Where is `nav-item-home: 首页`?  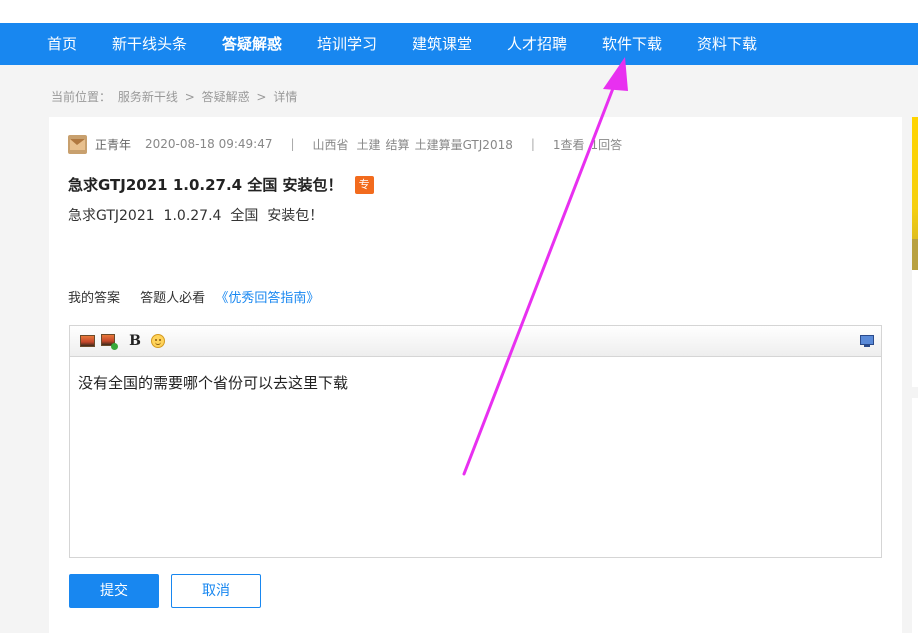 nav-item-home: 首页 is located at coordinates (62, 44).